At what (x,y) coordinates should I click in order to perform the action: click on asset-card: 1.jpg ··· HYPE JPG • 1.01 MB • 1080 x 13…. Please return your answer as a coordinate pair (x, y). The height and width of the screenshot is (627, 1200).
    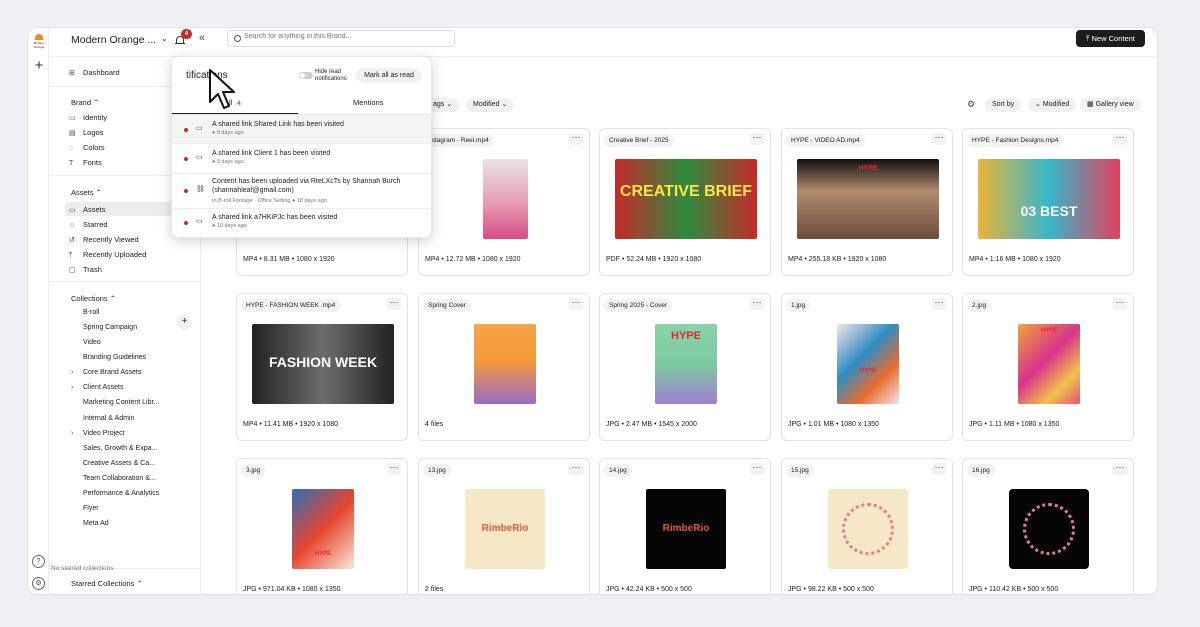
    Looking at the image, I should click on (867, 367).